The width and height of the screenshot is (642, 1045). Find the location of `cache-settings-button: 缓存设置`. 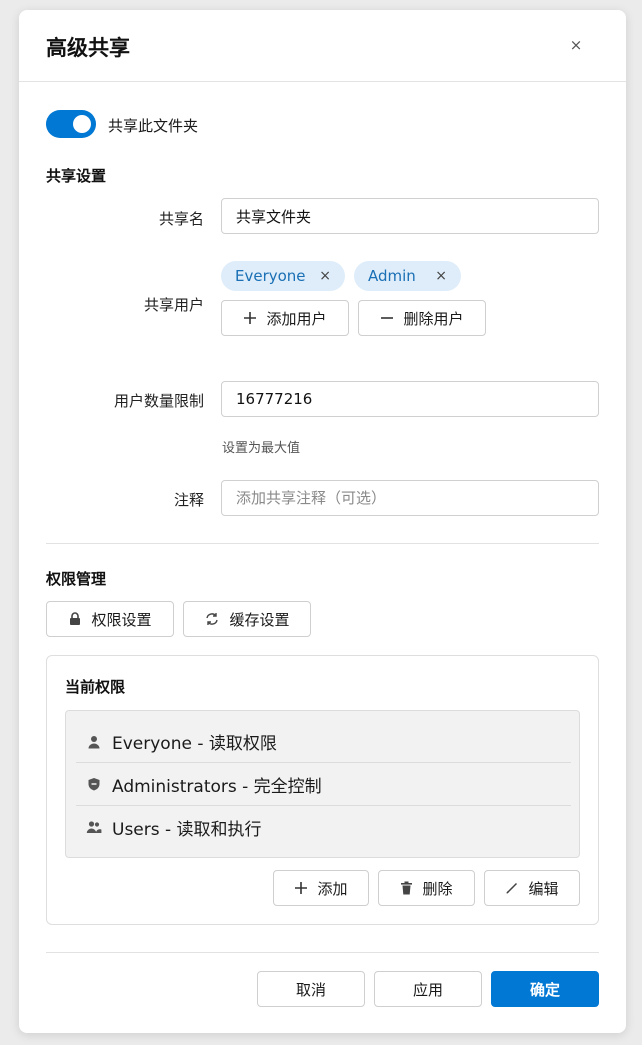

cache-settings-button: 缓存设置 is located at coordinates (247, 619).